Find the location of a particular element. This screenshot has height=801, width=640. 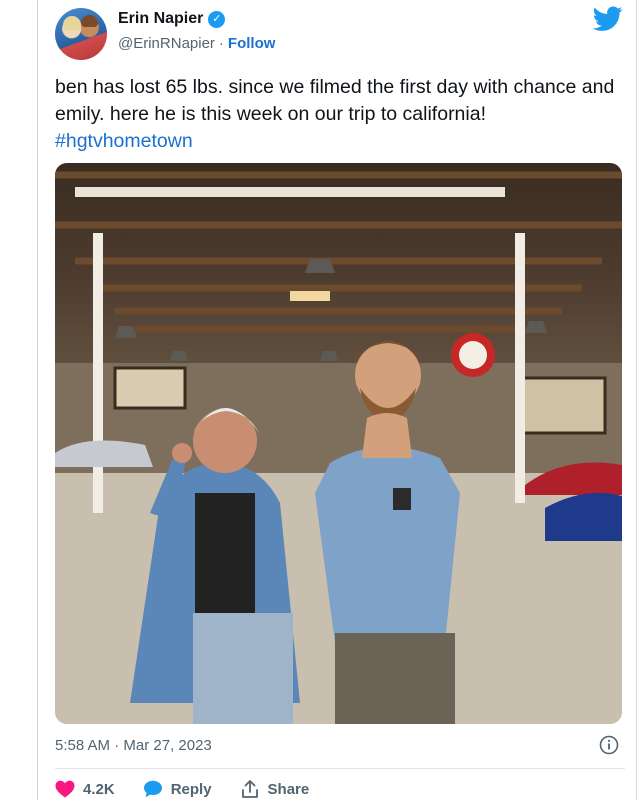

reply-label: Reply is located at coordinates (191, 789).